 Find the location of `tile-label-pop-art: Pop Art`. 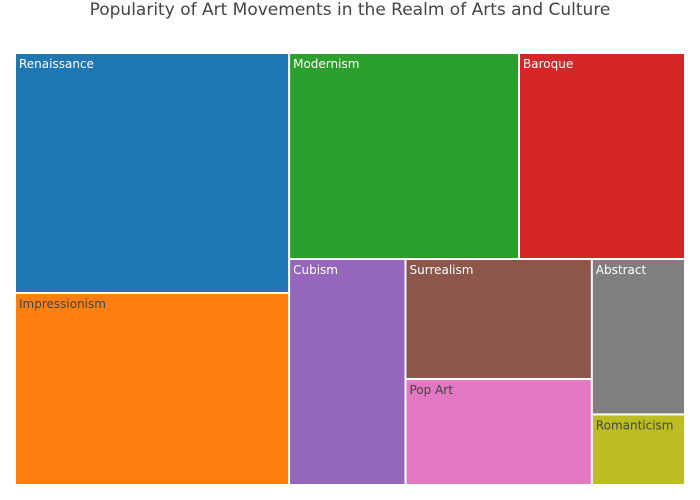

tile-label-pop-art: Pop Art is located at coordinates (432, 390).